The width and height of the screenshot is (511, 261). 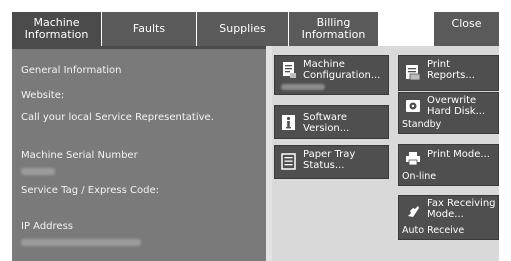 What do you see at coordinates (117, 117) in the screenshot?
I see `website-value: Call your local Service Representative.` at bounding box center [117, 117].